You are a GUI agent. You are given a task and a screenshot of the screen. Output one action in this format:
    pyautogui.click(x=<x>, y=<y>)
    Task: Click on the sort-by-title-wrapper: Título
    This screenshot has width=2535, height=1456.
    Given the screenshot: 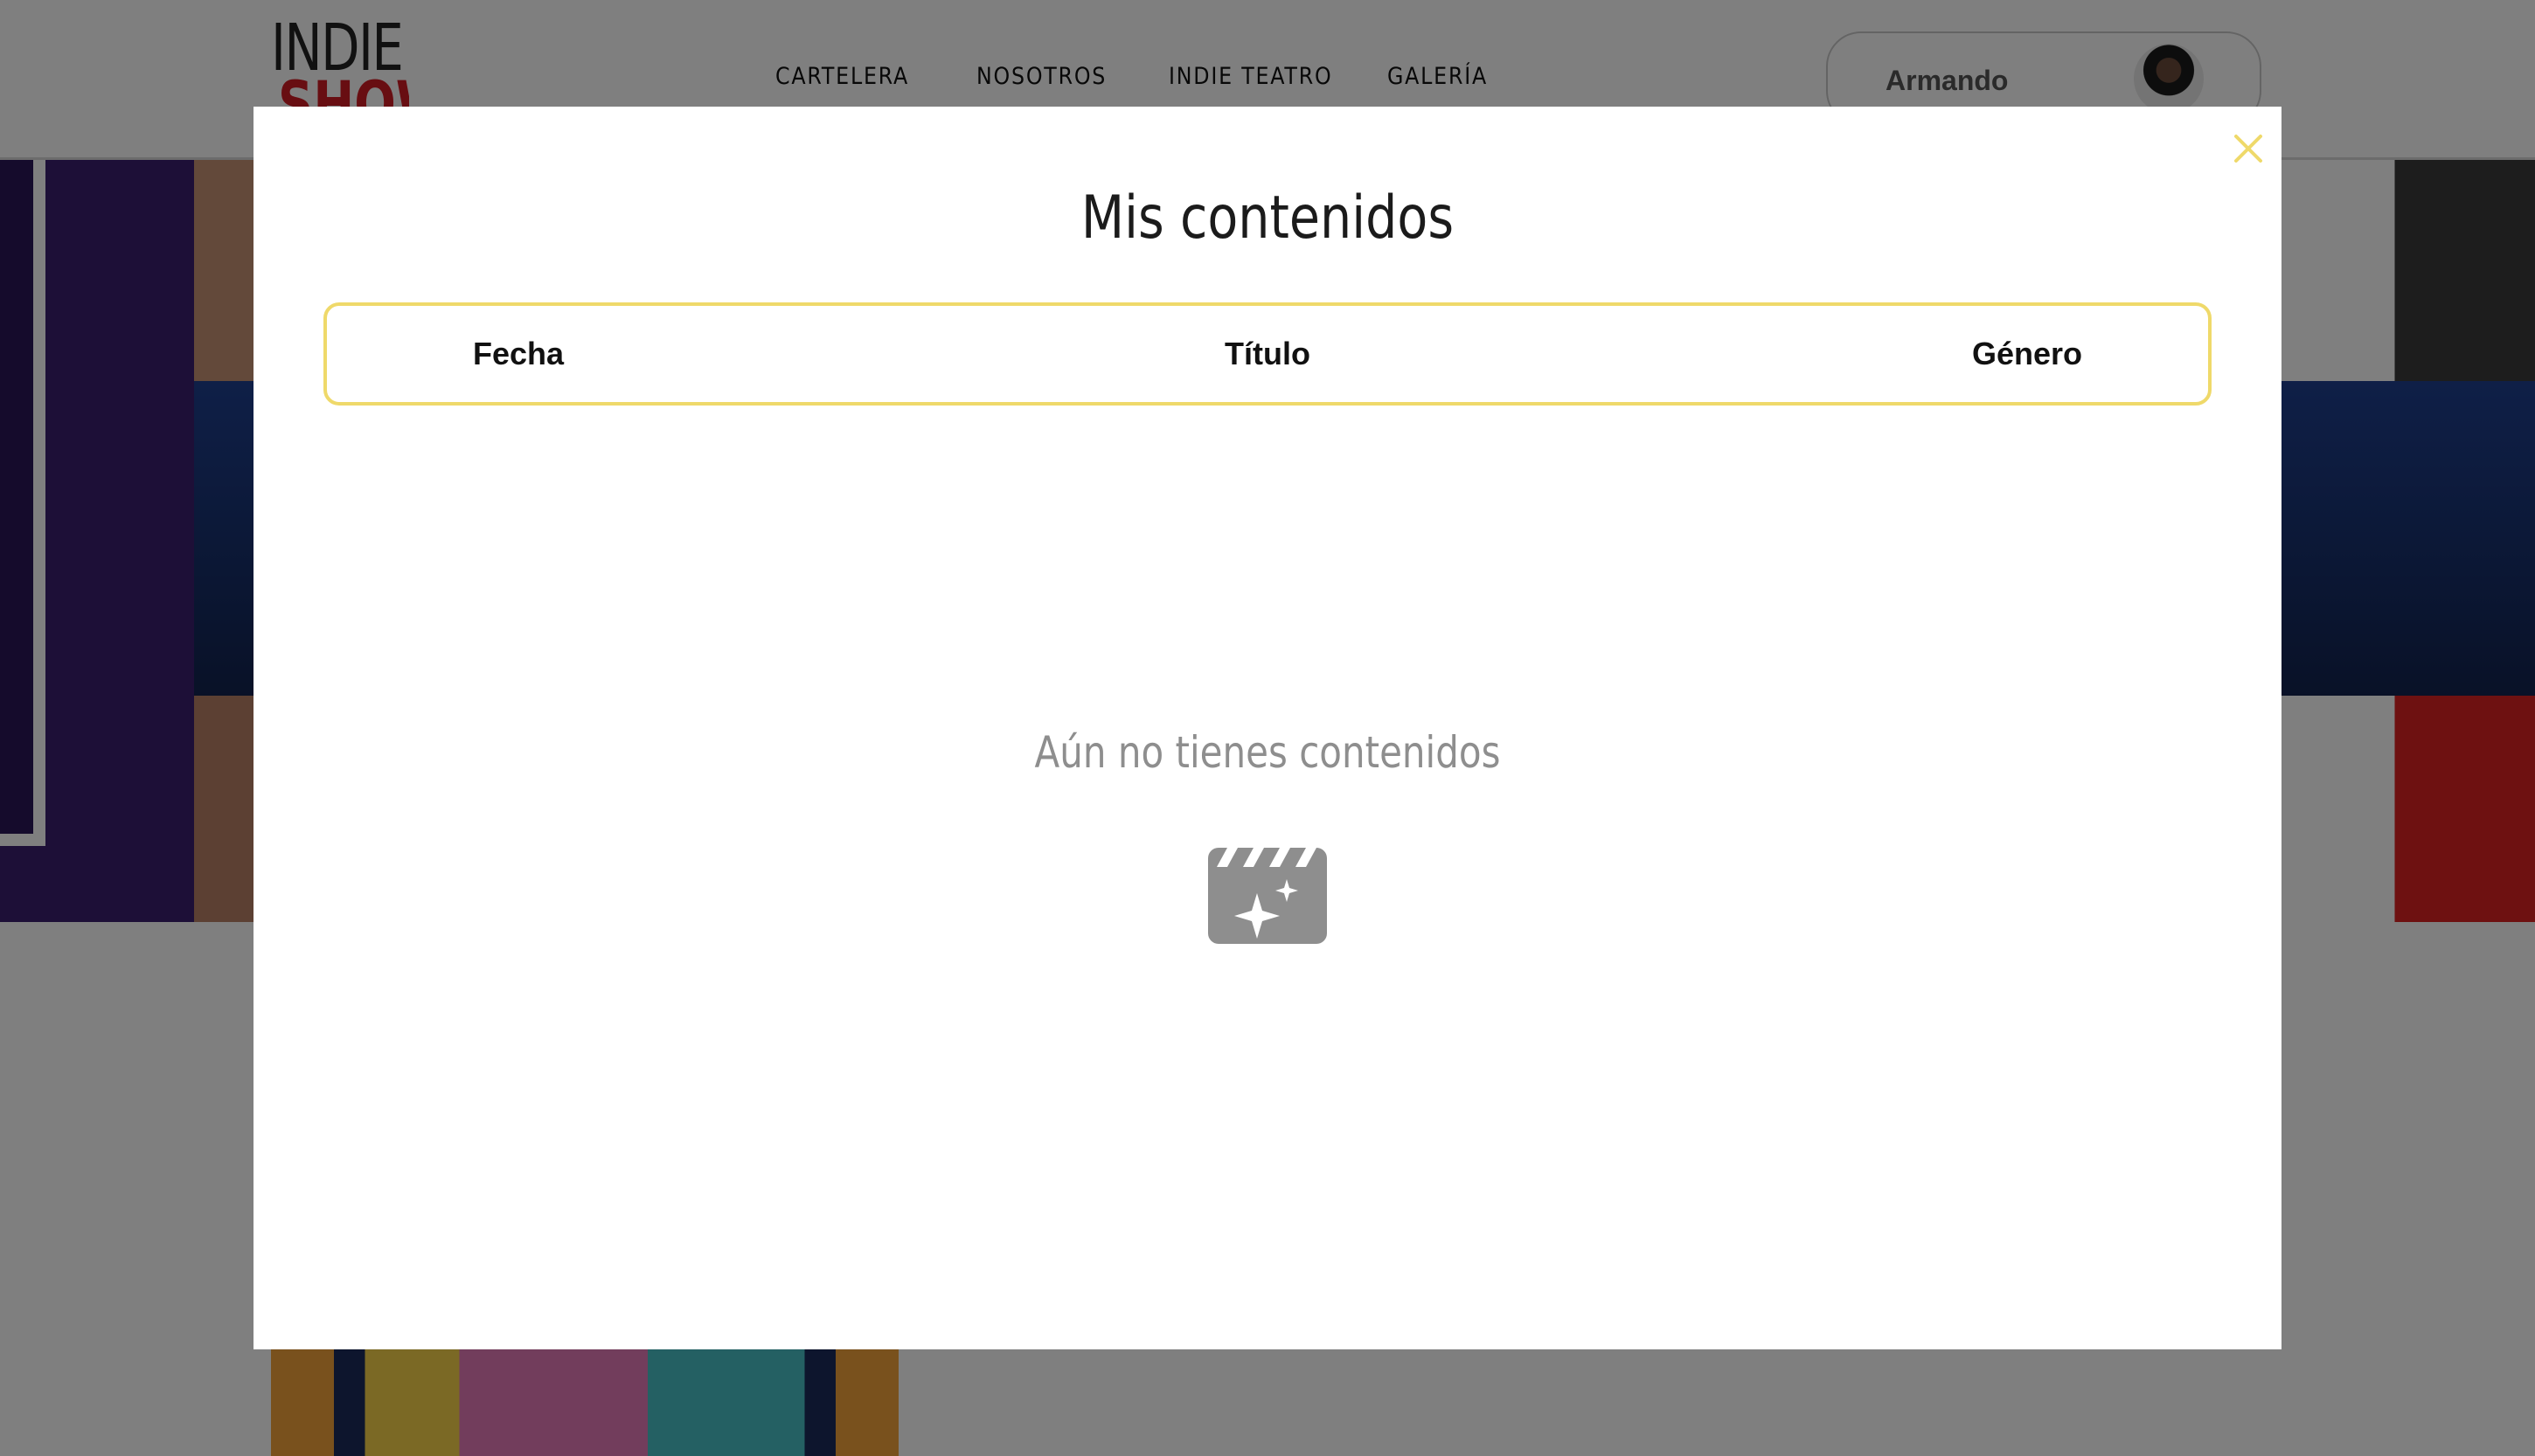 What is the action you would take?
    pyautogui.click(x=1267, y=354)
    